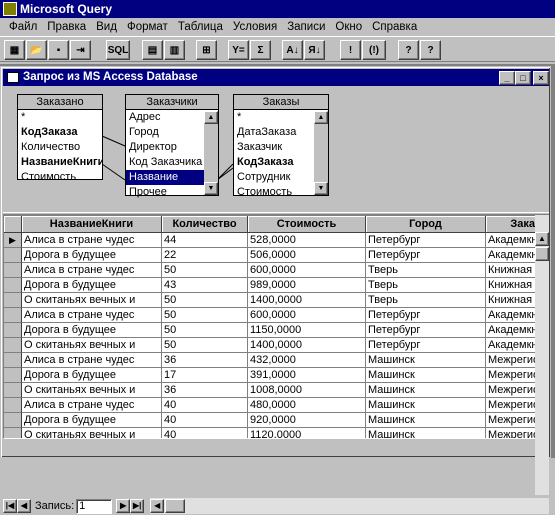 The image size is (555, 515). What do you see at coordinates (307, 360) in the screenshot?
I see `table-cell: 432,0000` at bounding box center [307, 360].